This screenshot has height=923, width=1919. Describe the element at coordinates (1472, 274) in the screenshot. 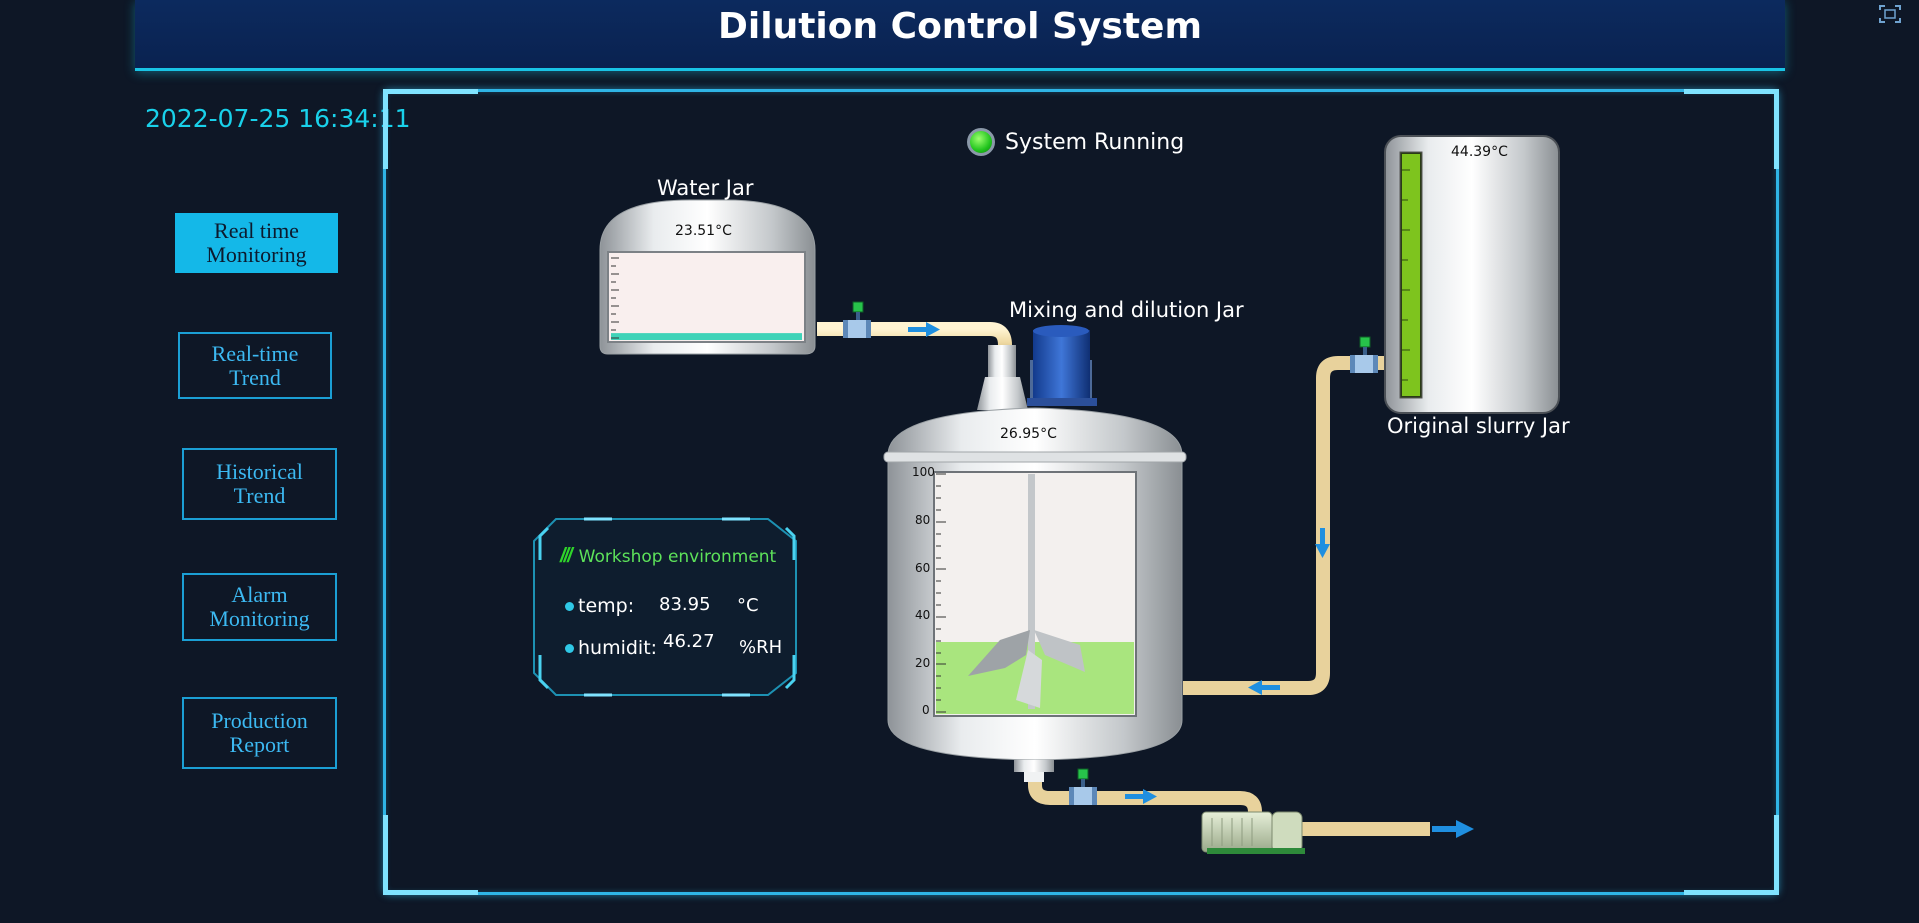

I see `slurry-jar` at that location.